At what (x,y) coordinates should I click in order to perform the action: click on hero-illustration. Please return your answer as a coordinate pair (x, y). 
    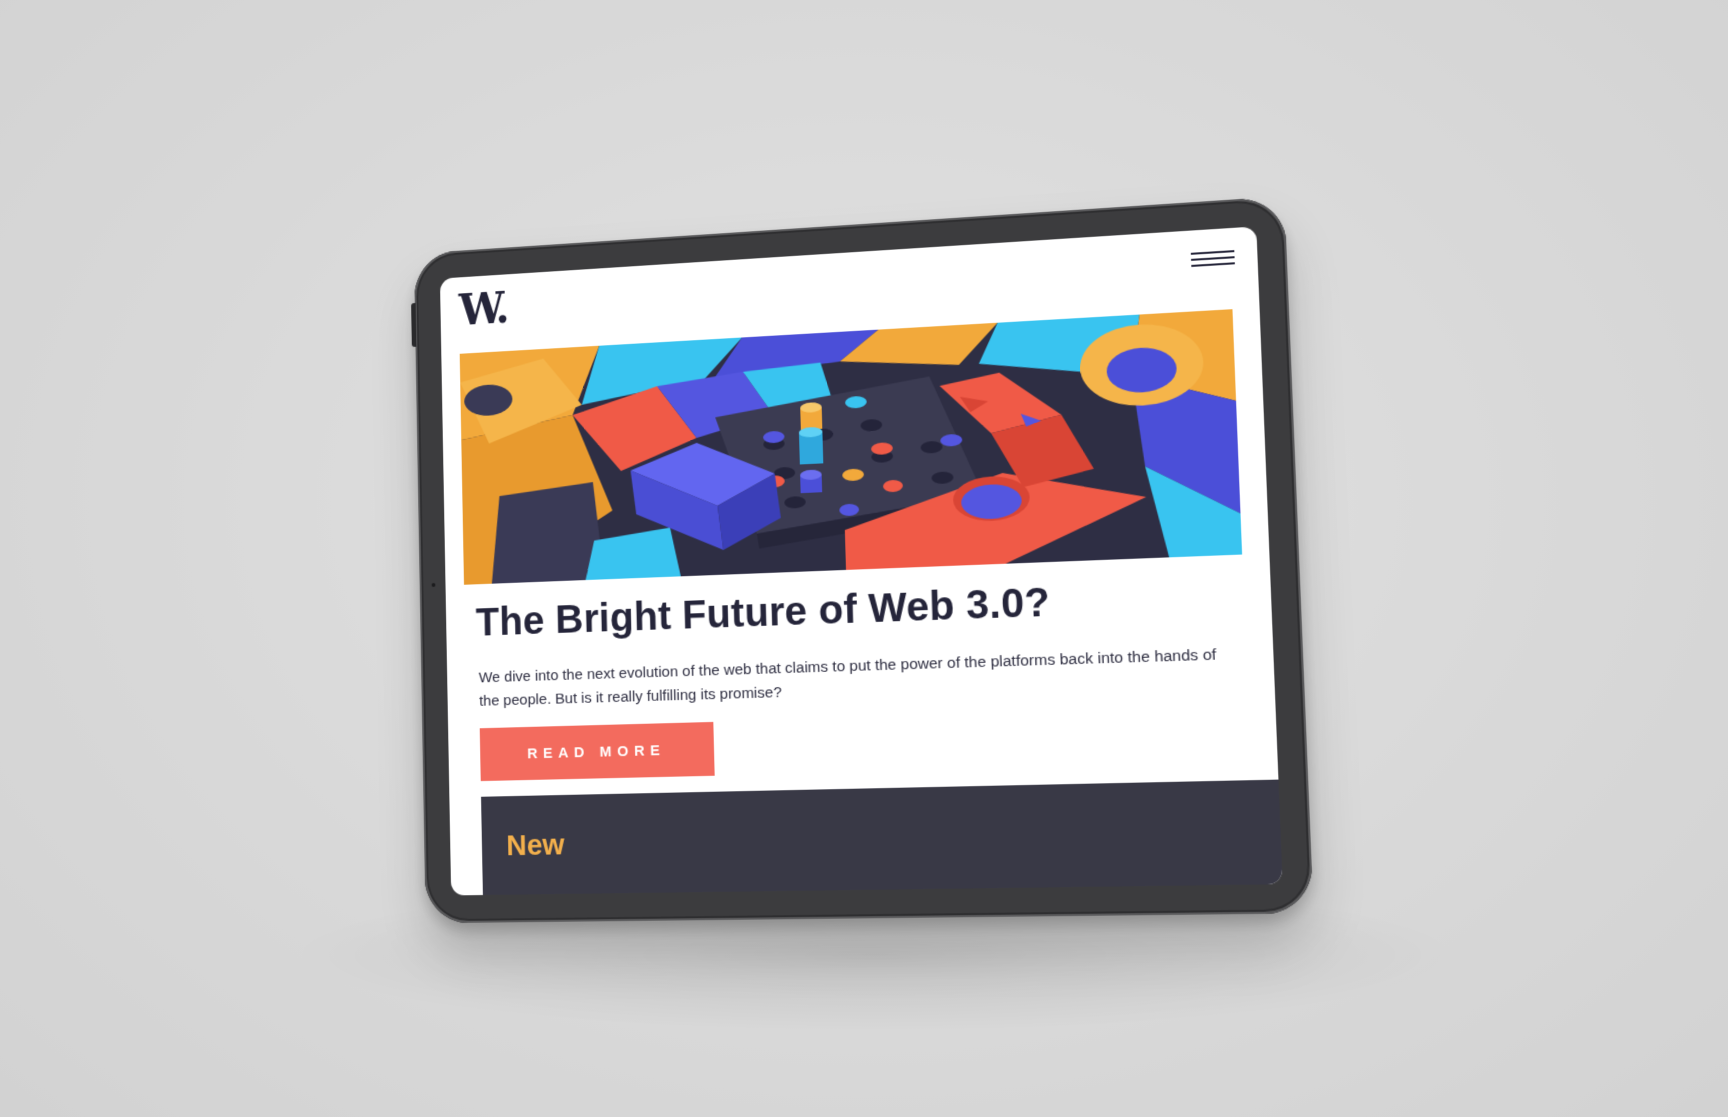
    Looking at the image, I should click on (851, 447).